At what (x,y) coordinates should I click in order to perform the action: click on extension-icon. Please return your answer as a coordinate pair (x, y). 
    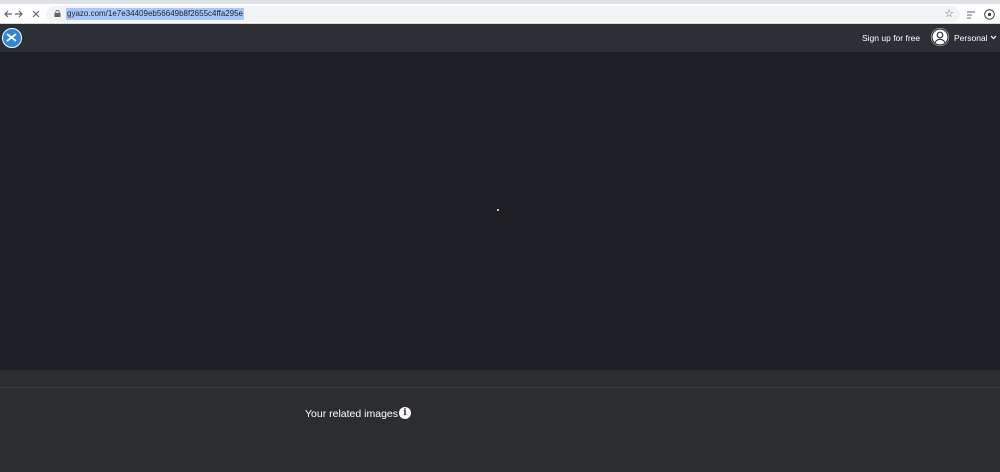
    Looking at the image, I should click on (989, 15).